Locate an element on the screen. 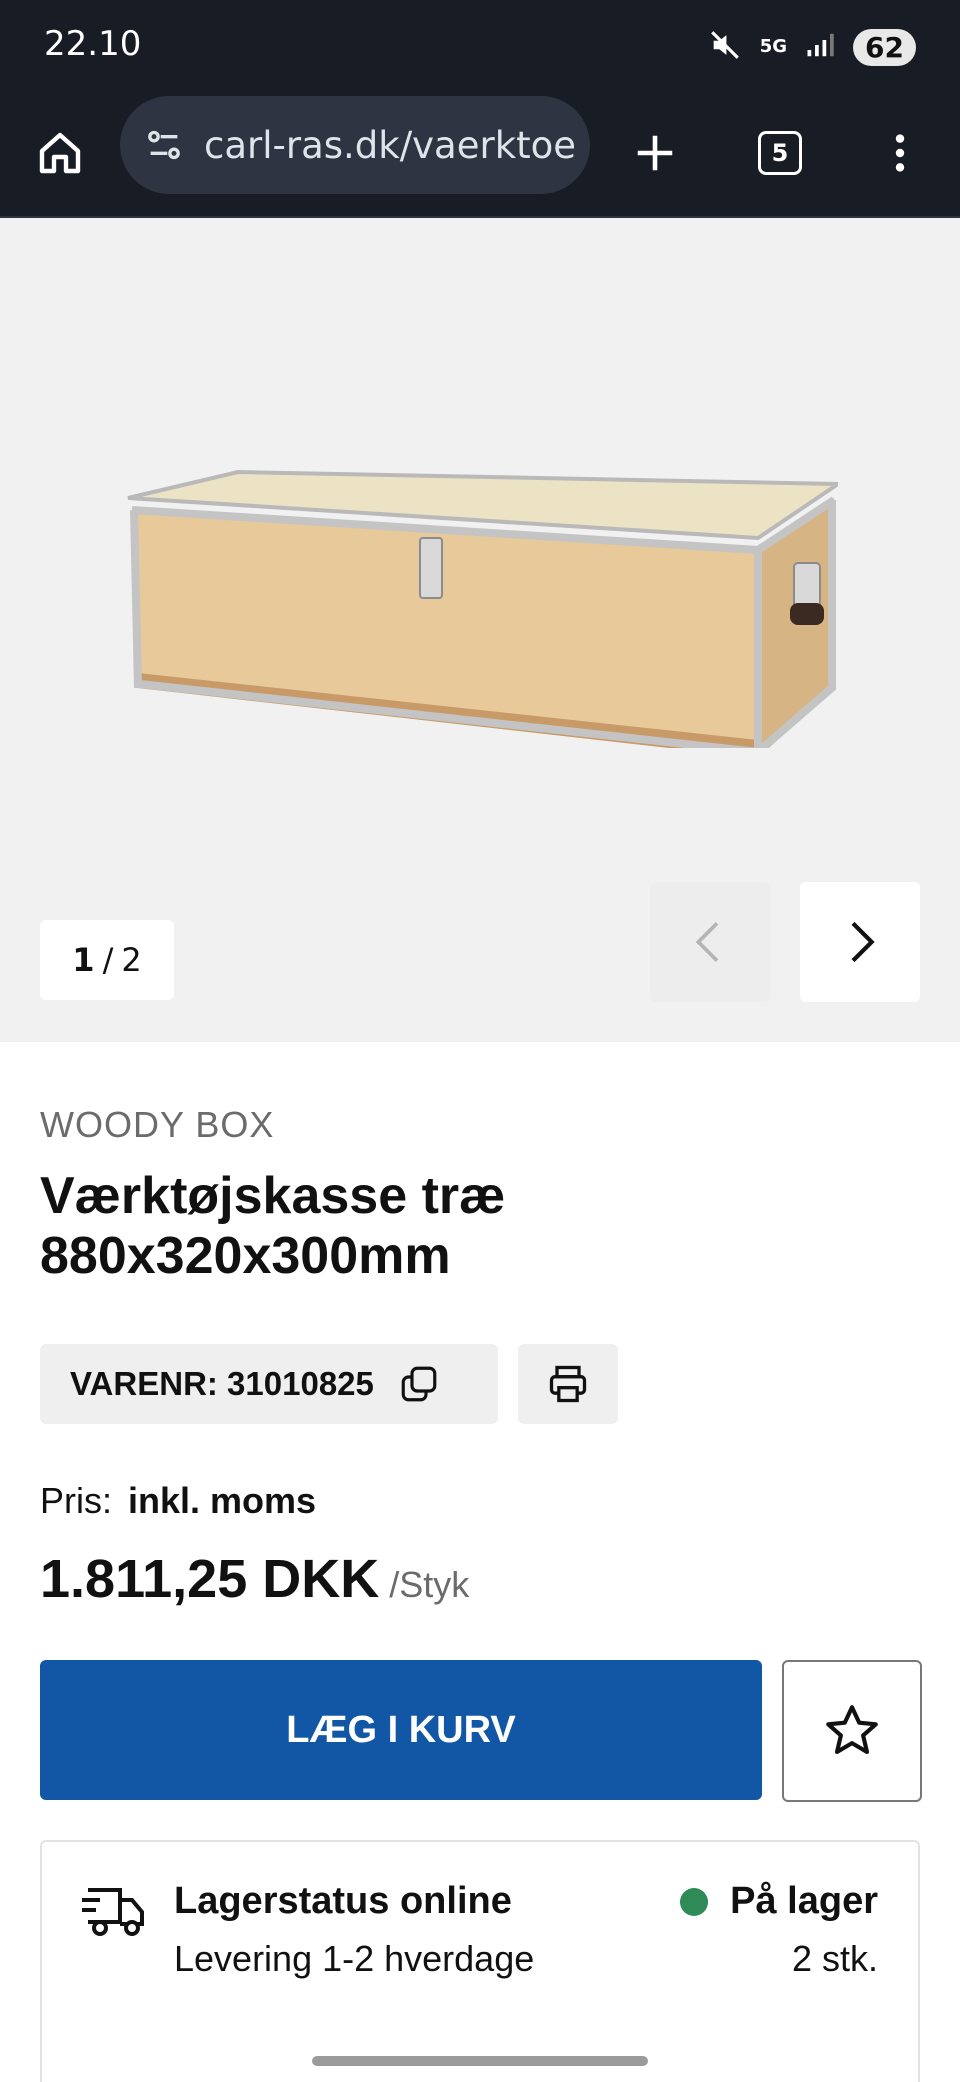 This screenshot has height=2082, width=960. product-brand: WOODY BOX is located at coordinates (157, 1125).